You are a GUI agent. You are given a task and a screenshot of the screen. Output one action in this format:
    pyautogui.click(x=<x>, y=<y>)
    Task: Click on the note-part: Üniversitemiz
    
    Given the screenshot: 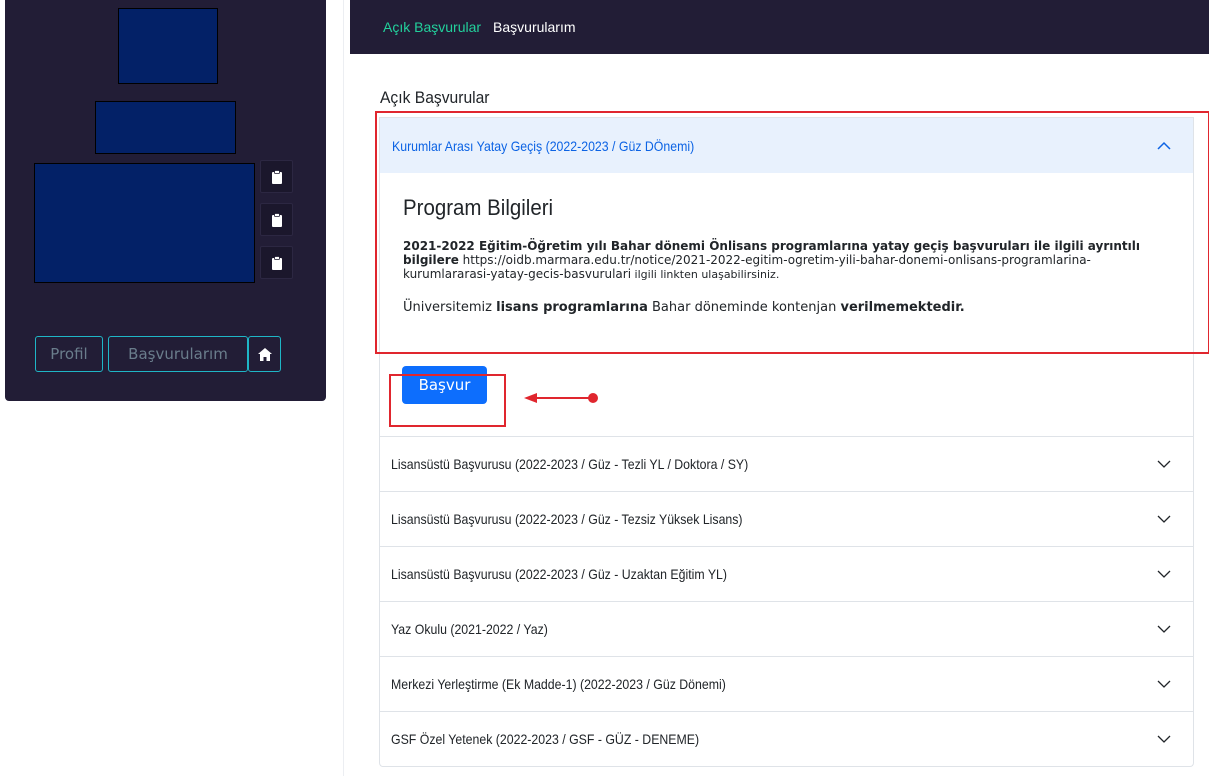 What is the action you would take?
    pyautogui.click(x=450, y=307)
    